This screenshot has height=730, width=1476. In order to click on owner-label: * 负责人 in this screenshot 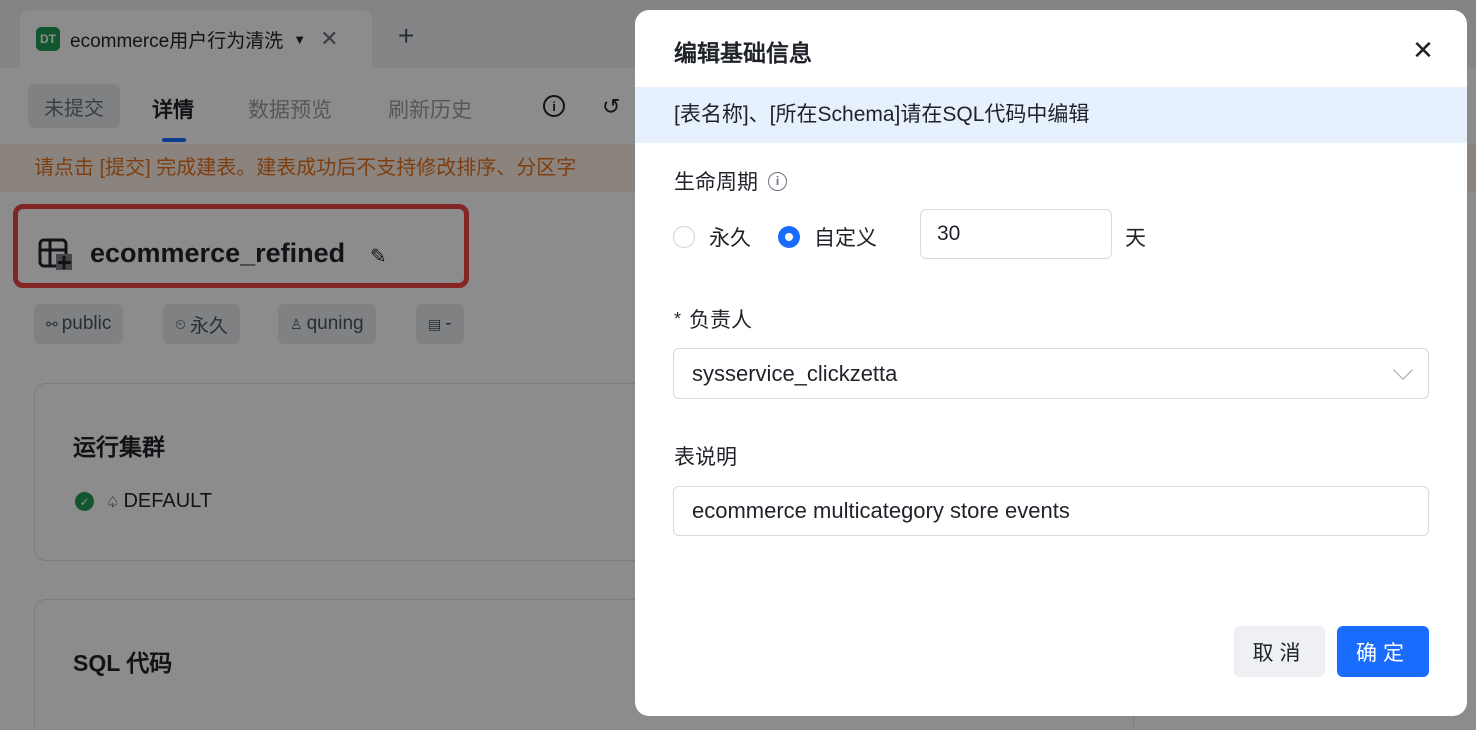, I will do `click(713, 319)`.